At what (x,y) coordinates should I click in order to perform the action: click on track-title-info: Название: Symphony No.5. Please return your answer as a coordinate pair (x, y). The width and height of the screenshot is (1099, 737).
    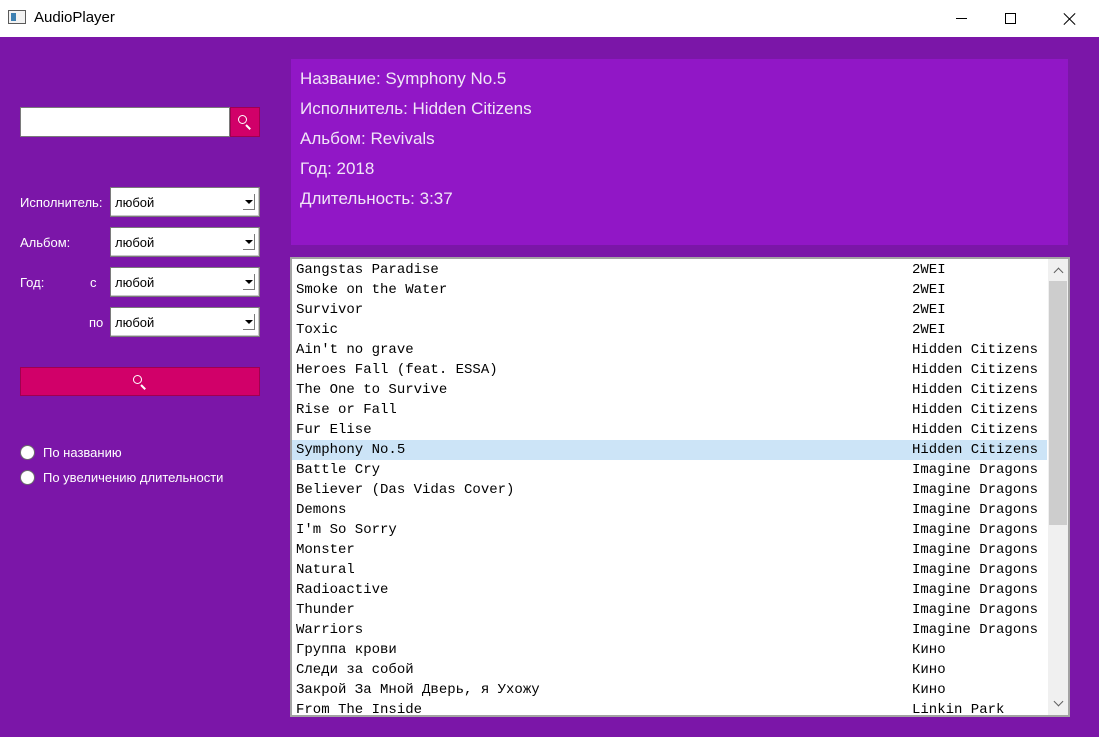
    Looking at the image, I should click on (403, 78).